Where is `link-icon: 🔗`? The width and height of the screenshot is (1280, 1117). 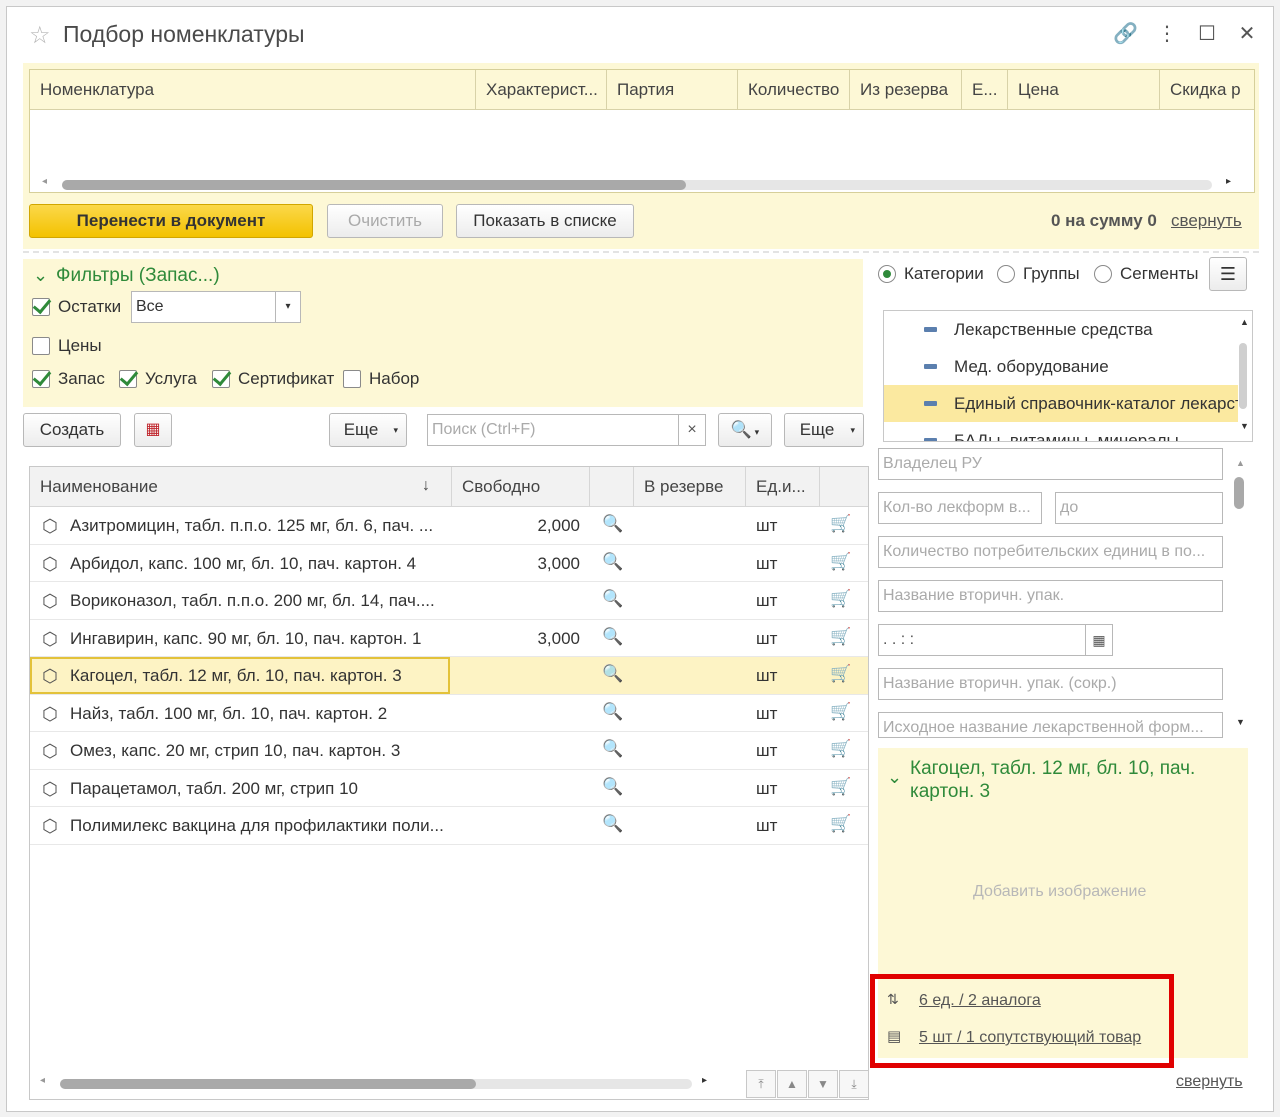
link-icon: 🔗 is located at coordinates (1125, 33).